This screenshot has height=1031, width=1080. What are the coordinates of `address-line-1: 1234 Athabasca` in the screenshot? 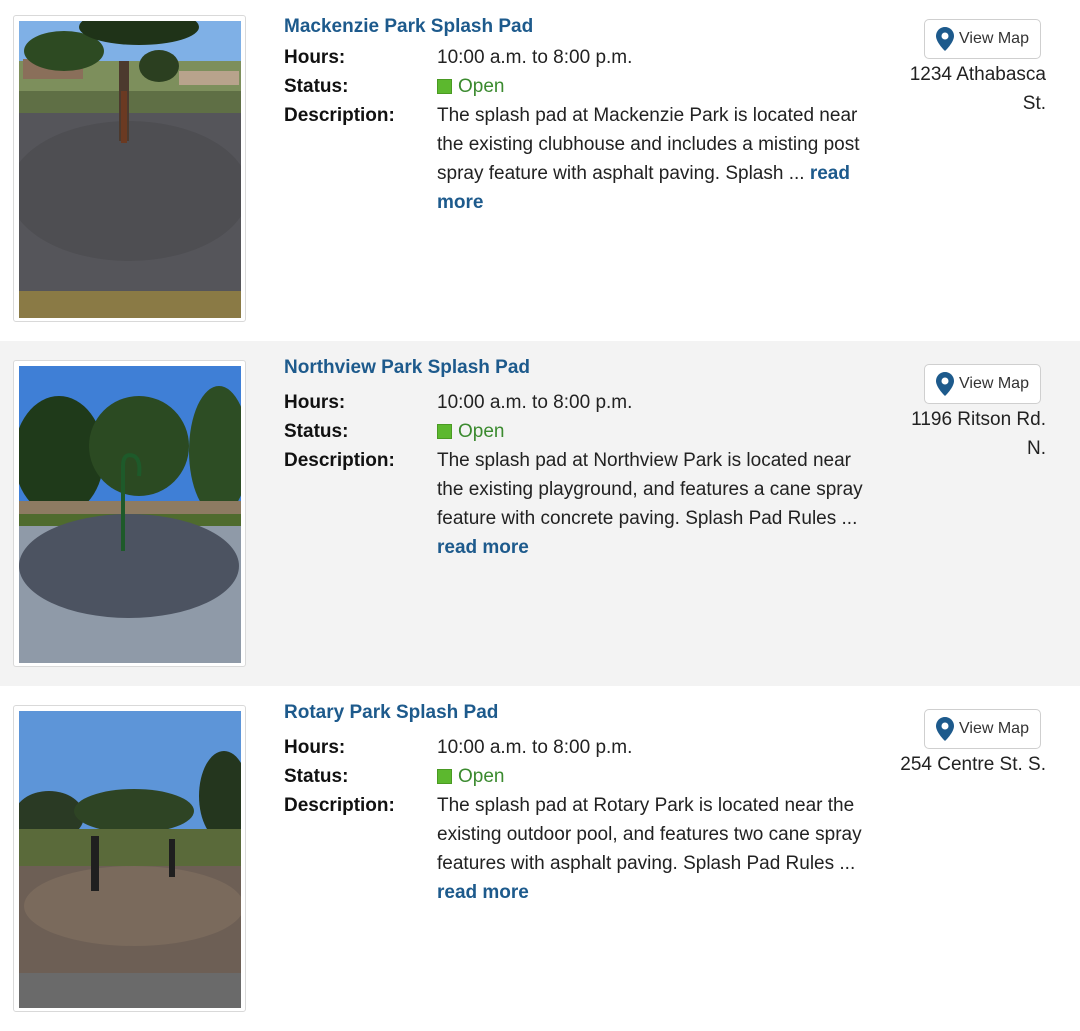 It's located at (977, 74).